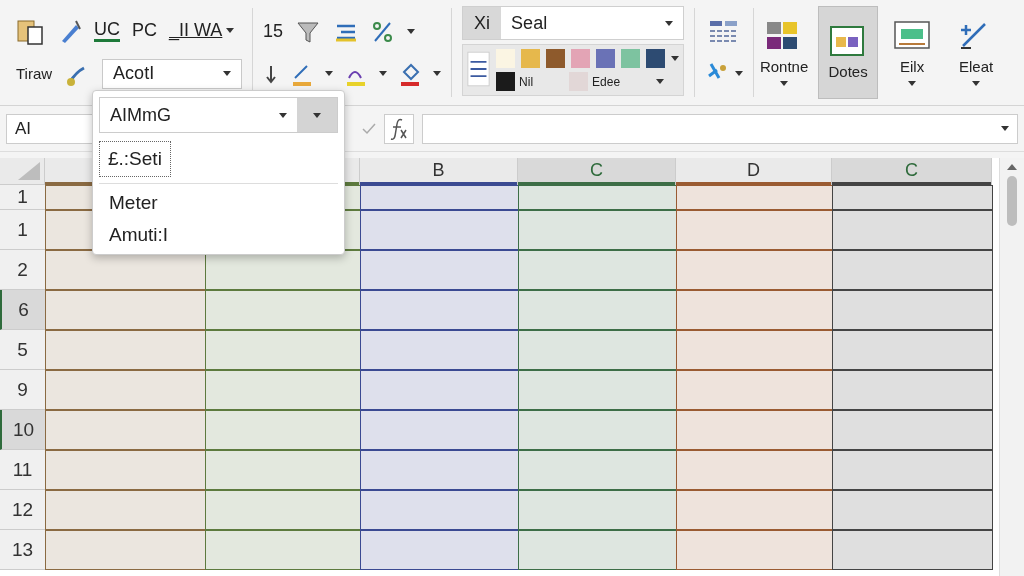  I want to click on ribbon-command-button: Rontne, so click(784, 52).